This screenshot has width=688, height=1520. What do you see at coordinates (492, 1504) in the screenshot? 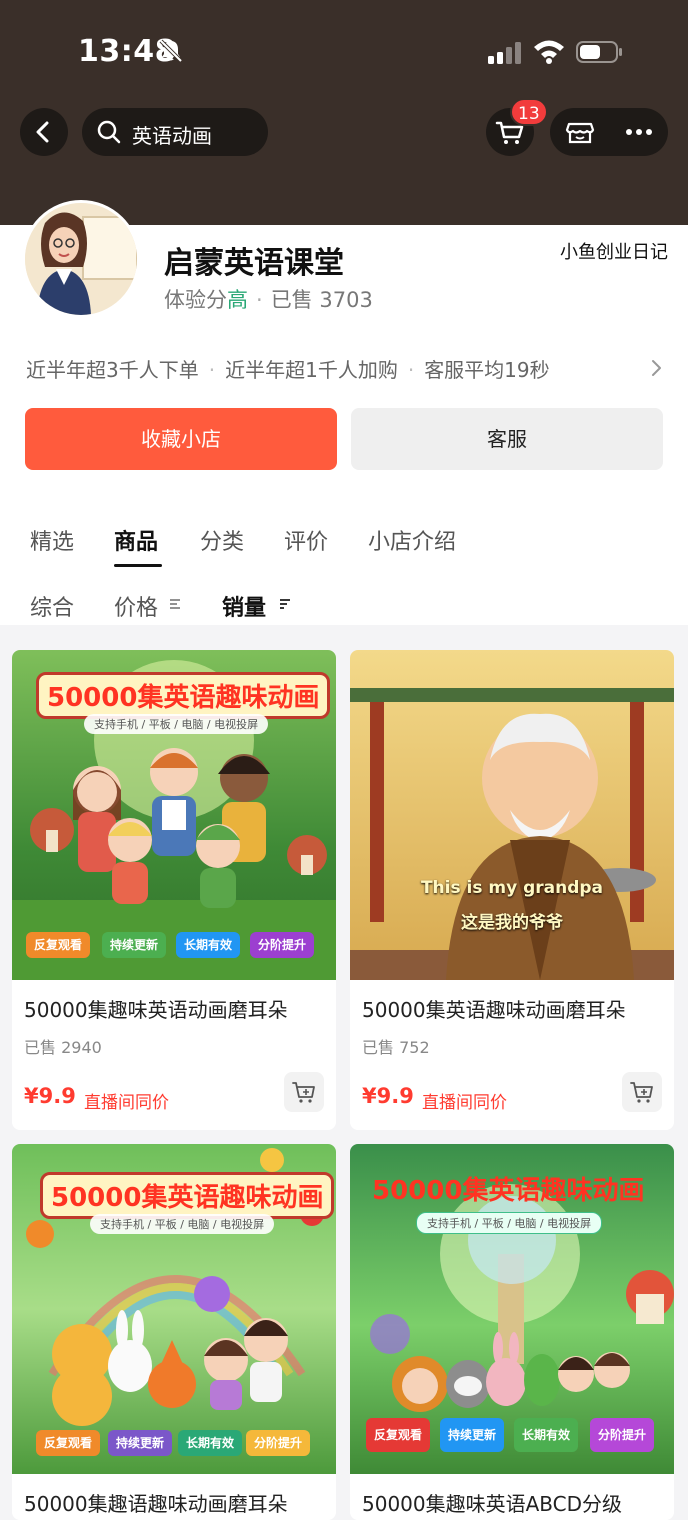
I see `product-title: 50000集趣味英语ABCD分级` at bounding box center [492, 1504].